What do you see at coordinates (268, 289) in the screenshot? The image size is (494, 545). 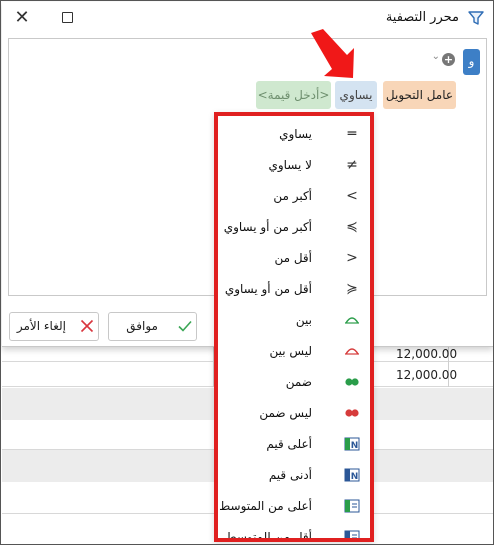 I see `menu-item-label: أقل من أو يساوي` at bounding box center [268, 289].